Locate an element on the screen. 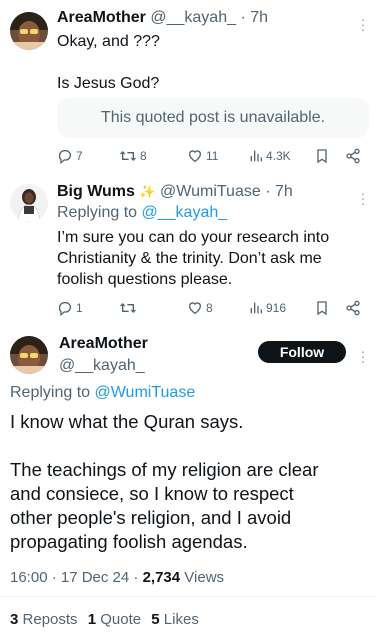  likes-stat: 5 Likes is located at coordinates (175, 619).